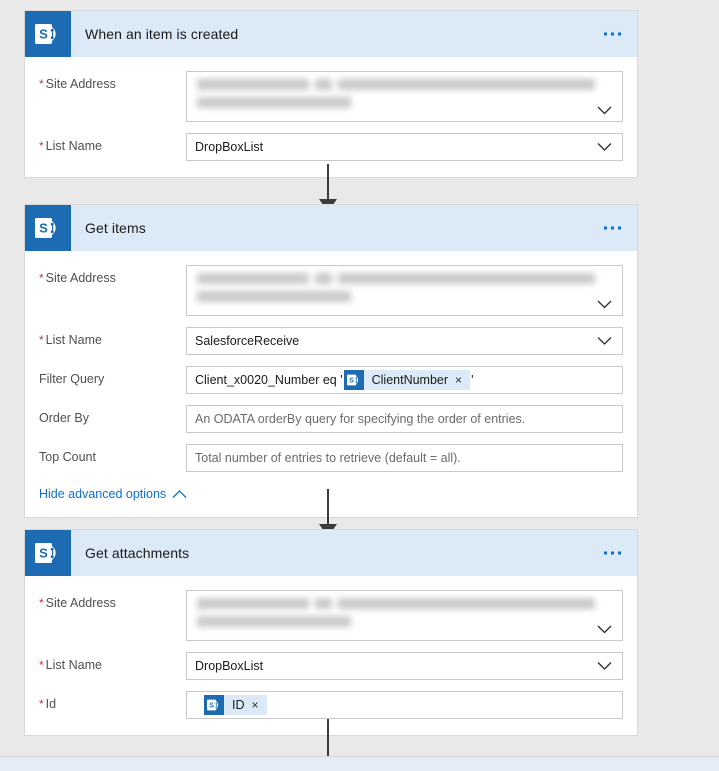 Image resolution: width=719 pixels, height=771 pixels. I want to click on dynamic-content-token-id: S ID ×, so click(235, 705).